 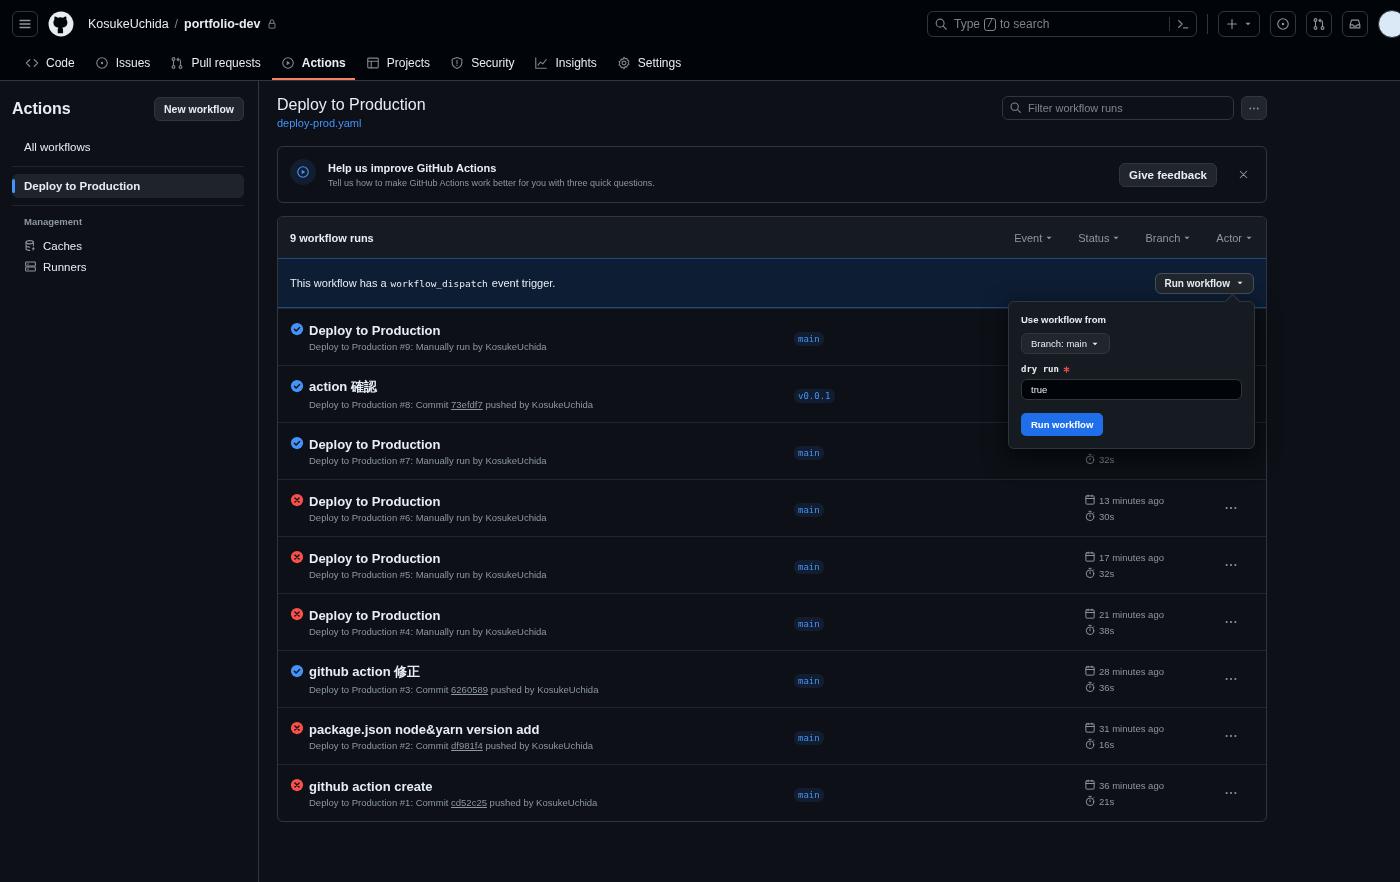 What do you see at coordinates (25, 24) in the screenshot?
I see `menu-button` at bounding box center [25, 24].